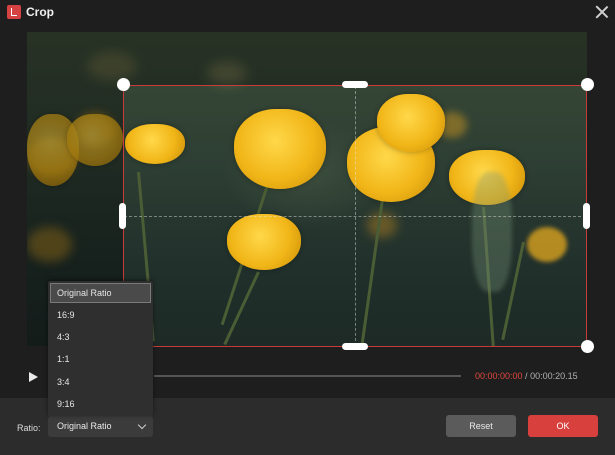  What do you see at coordinates (14, 12) in the screenshot?
I see `app-logo-icon` at bounding box center [14, 12].